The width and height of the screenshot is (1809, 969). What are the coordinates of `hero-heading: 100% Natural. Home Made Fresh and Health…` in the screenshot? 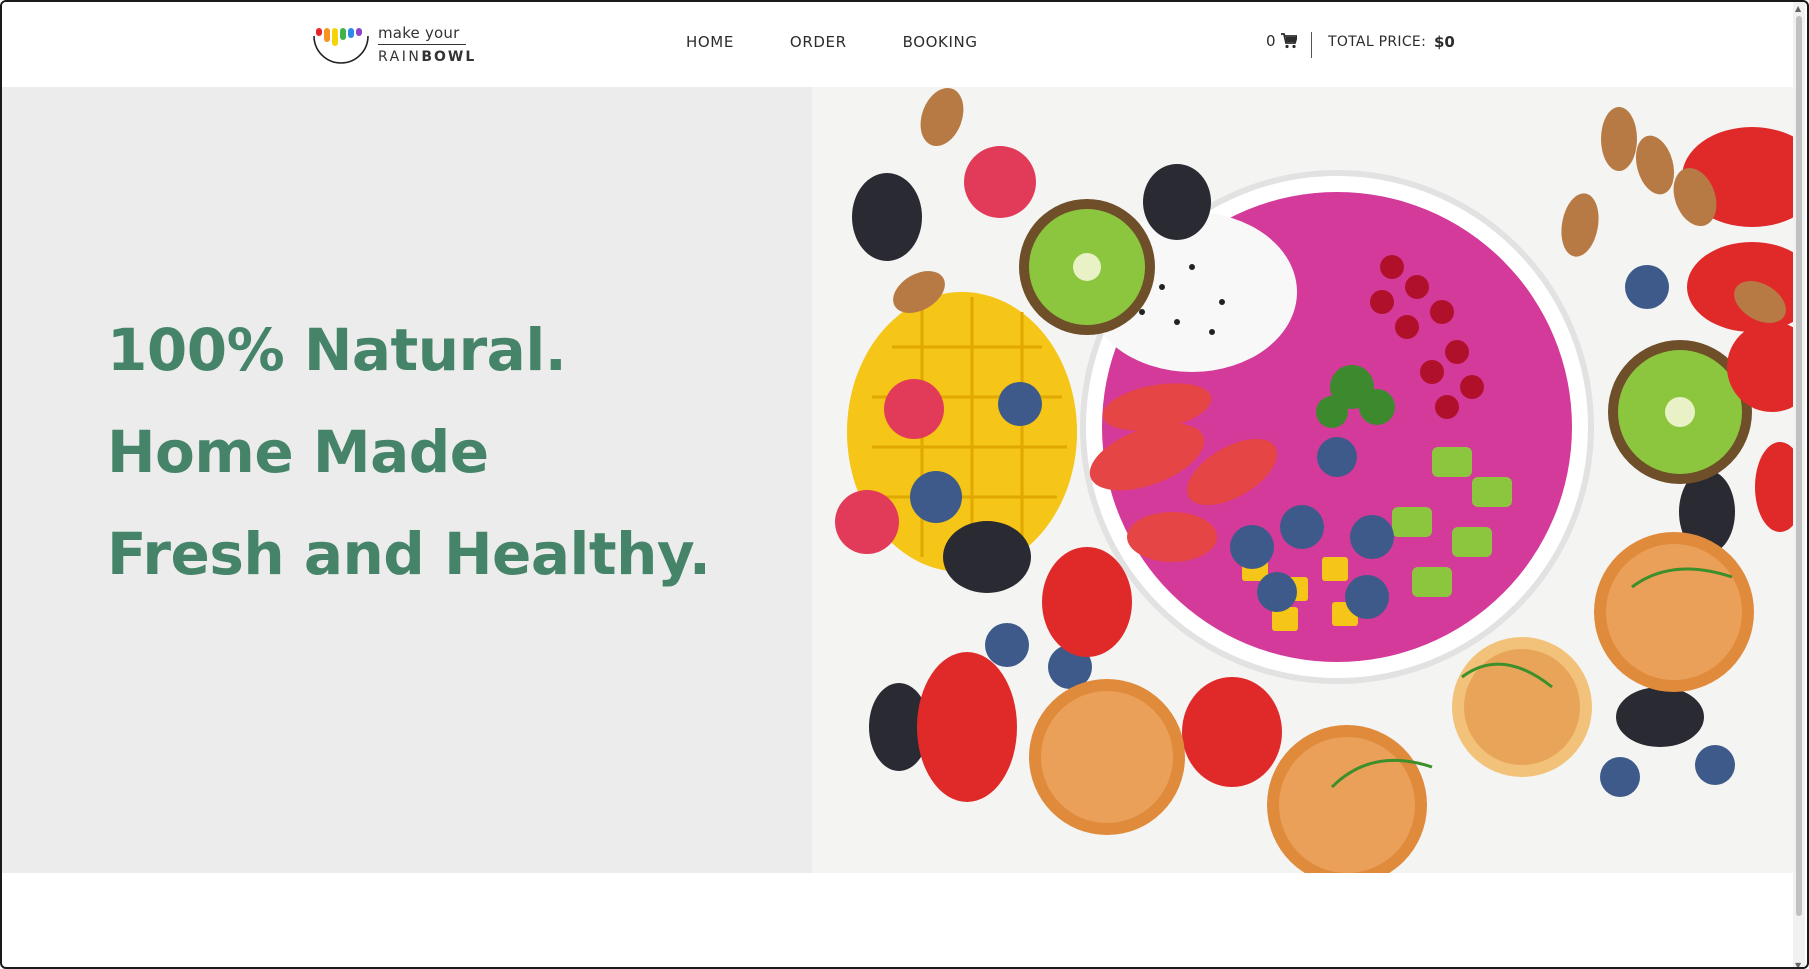 It's located at (409, 452).